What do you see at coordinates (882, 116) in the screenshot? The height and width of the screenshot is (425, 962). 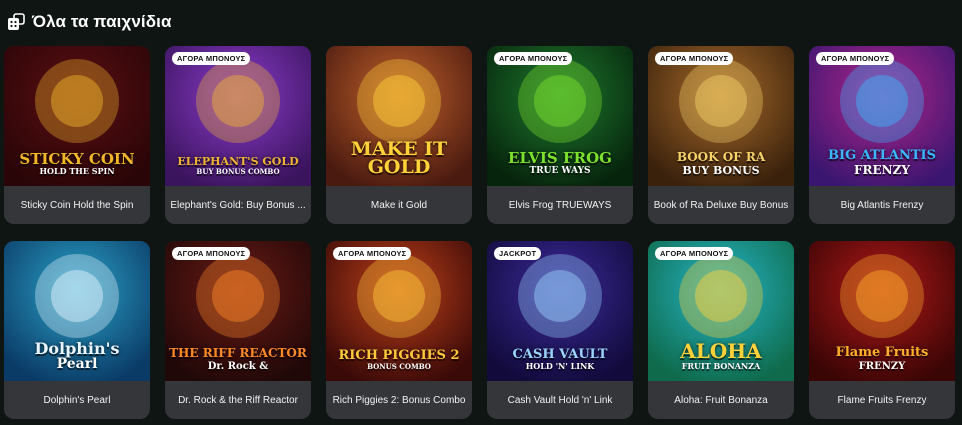 I see `game-thumbnail: ΑΓΟΡΑ ΜΠΟΝΟΥΣ BIG ATLANTIS FRENZY` at bounding box center [882, 116].